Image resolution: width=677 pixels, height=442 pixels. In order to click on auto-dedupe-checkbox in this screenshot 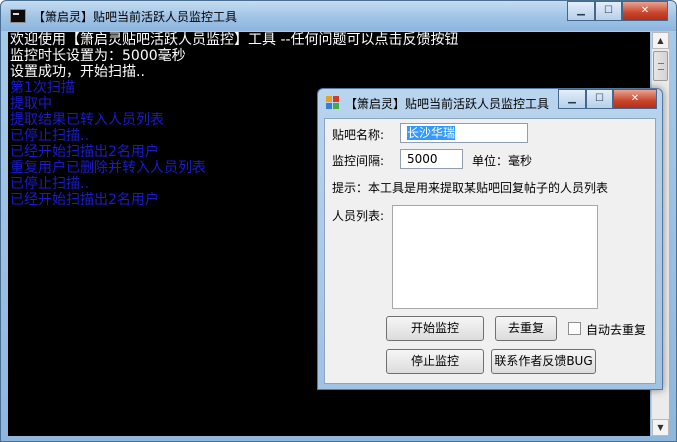, I will do `click(574, 328)`.